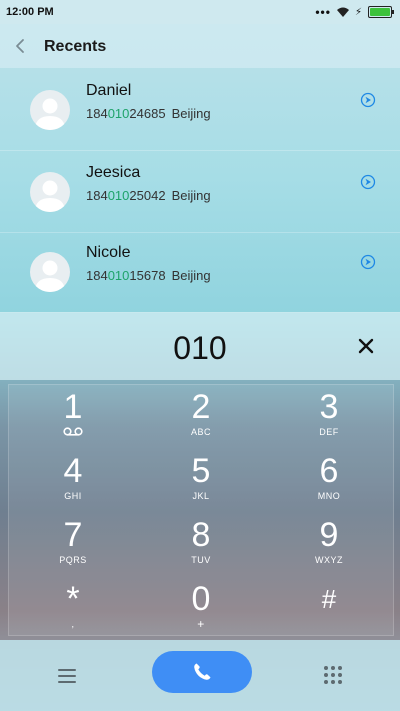  I want to click on status-icons: ••• ⚡, so click(354, 12).